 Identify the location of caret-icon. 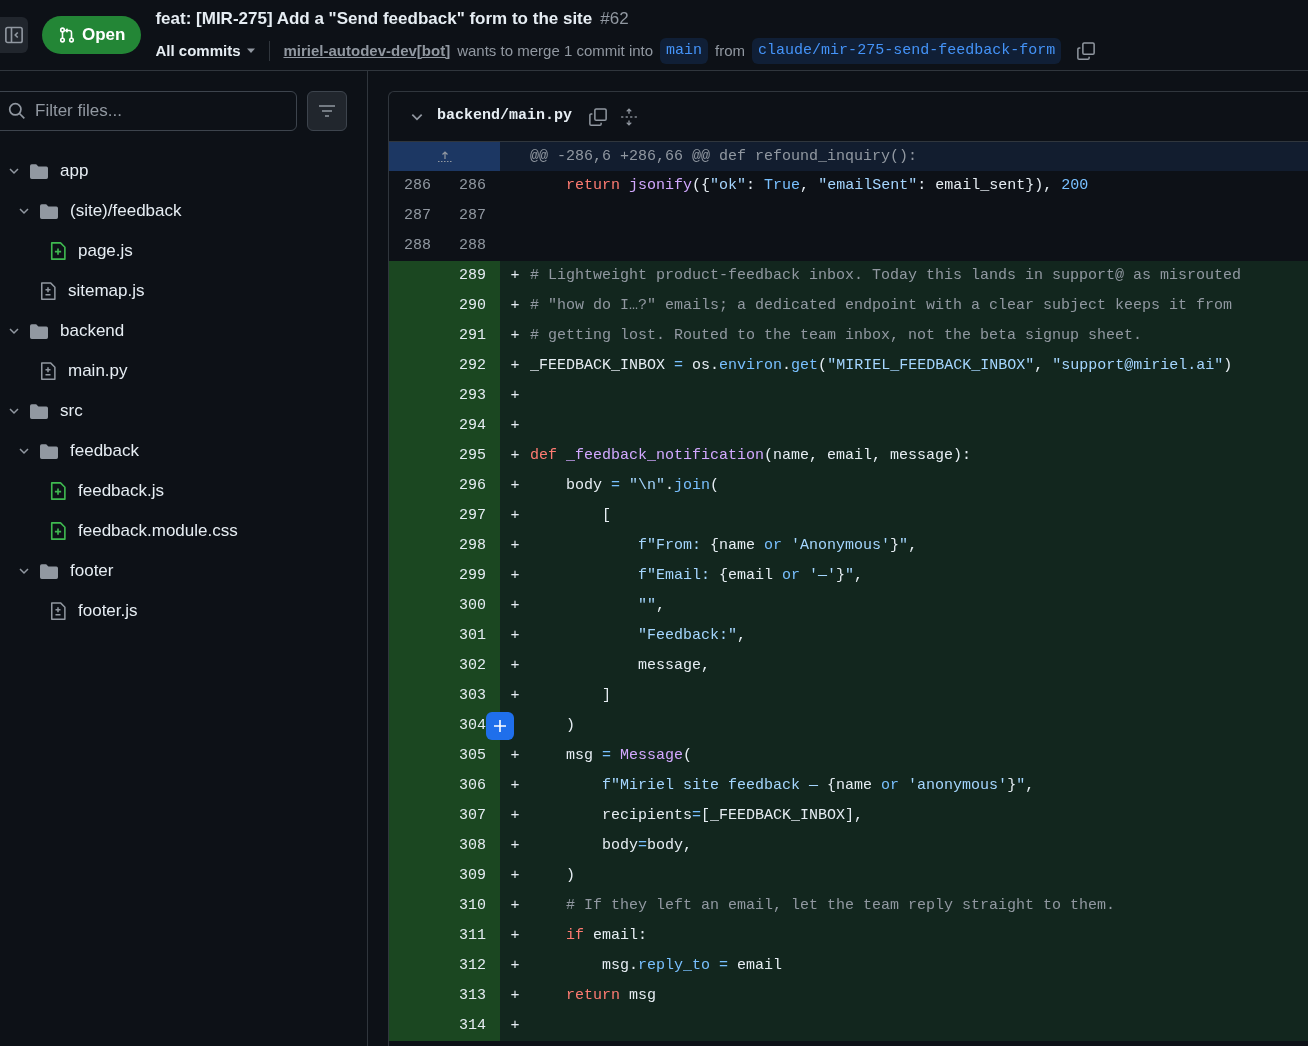
(251, 50).